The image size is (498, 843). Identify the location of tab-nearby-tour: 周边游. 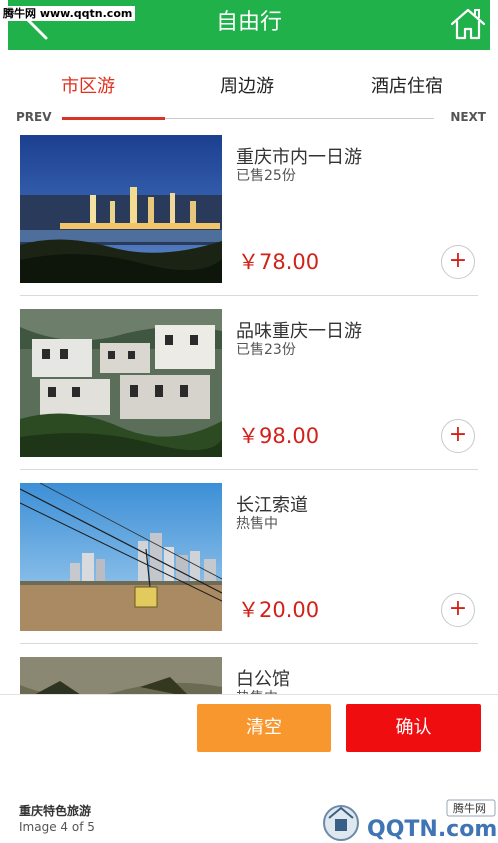
(247, 87).